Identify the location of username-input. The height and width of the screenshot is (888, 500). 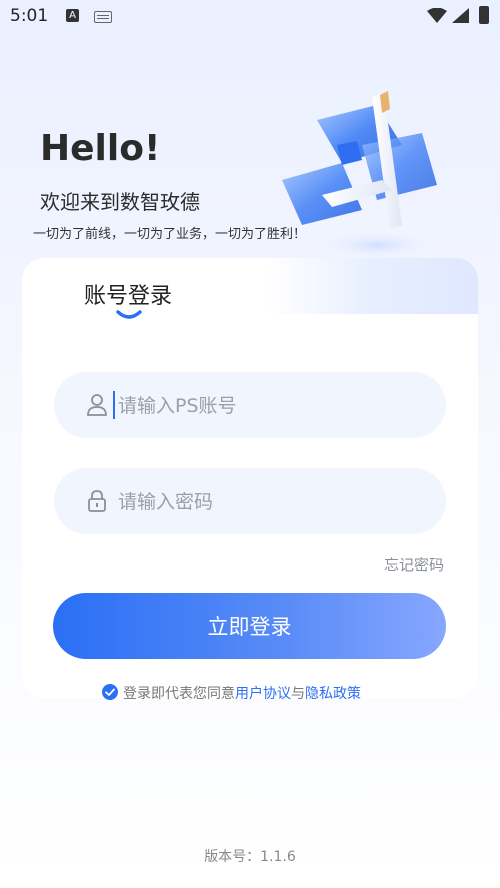
(268, 406).